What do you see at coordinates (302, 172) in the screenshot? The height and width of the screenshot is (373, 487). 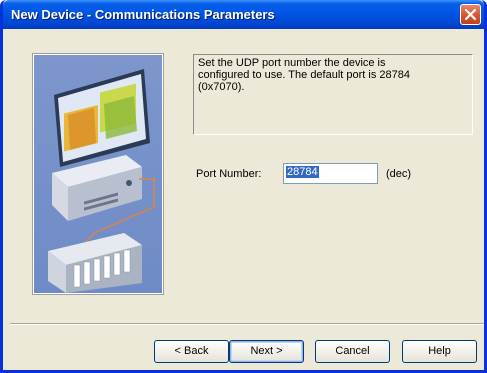 I see `port-number-value: 28784` at bounding box center [302, 172].